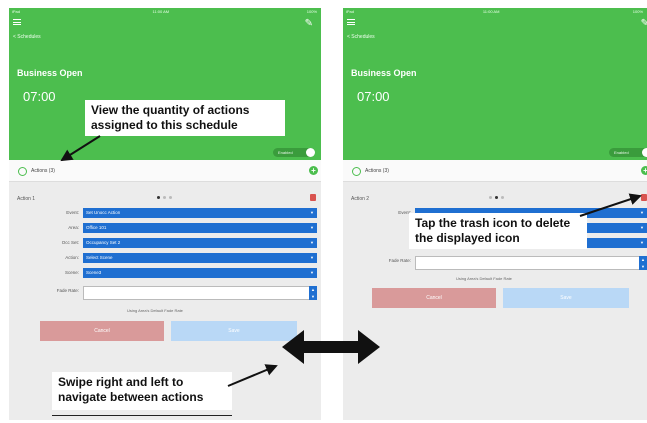 This screenshot has height=423, width=647. What do you see at coordinates (252, 375) in the screenshot?
I see `arrow-to-swipe-arrow` at bounding box center [252, 375].